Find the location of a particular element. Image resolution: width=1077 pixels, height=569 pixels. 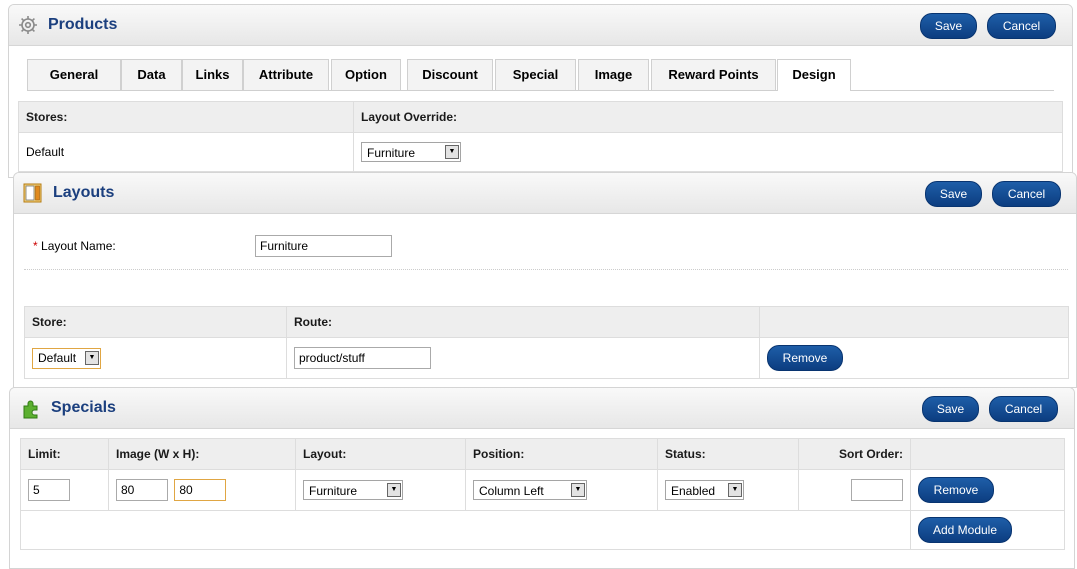

position-value: Column Left is located at coordinates (511, 491).